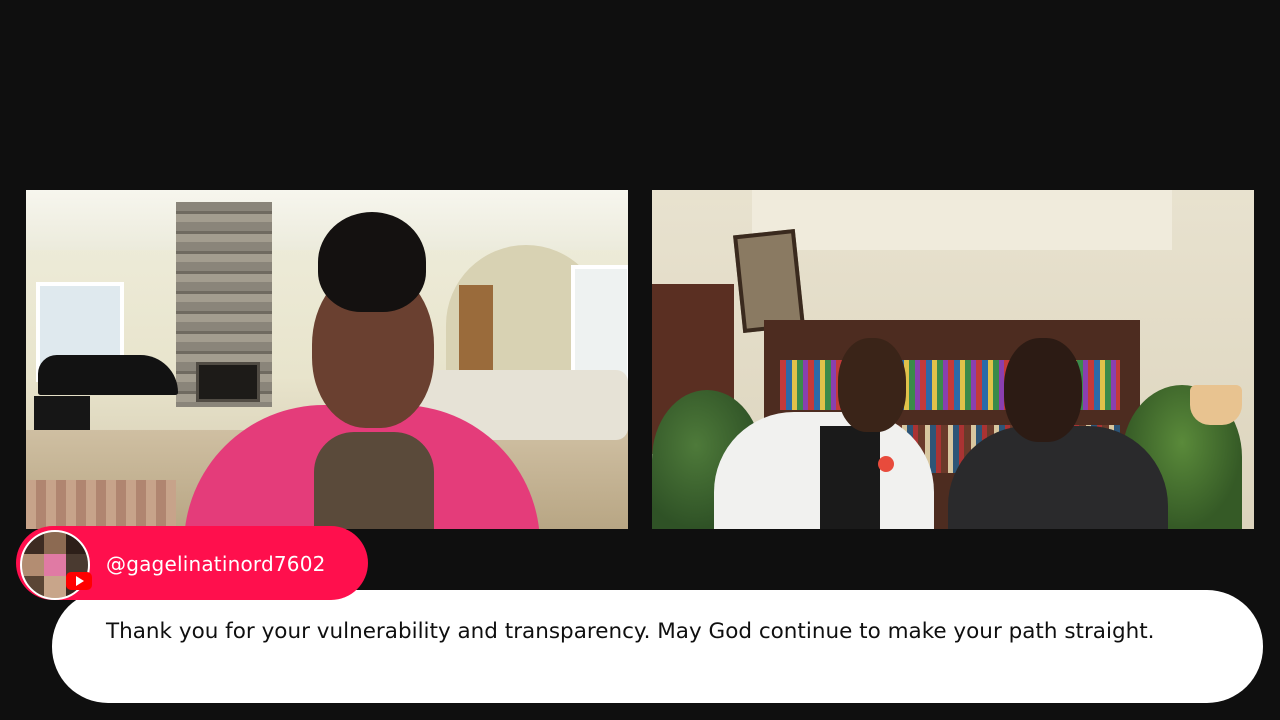 This screenshot has height=720, width=1280. What do you see at coordinates (228, 382) in the screenshot?
I see `fireplace-hearth` at bounding box center [228, 382].